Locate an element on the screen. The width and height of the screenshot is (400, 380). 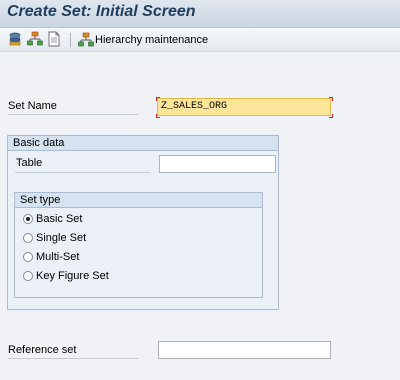
set-type-header: Set type is located at coordinates (138, 200).